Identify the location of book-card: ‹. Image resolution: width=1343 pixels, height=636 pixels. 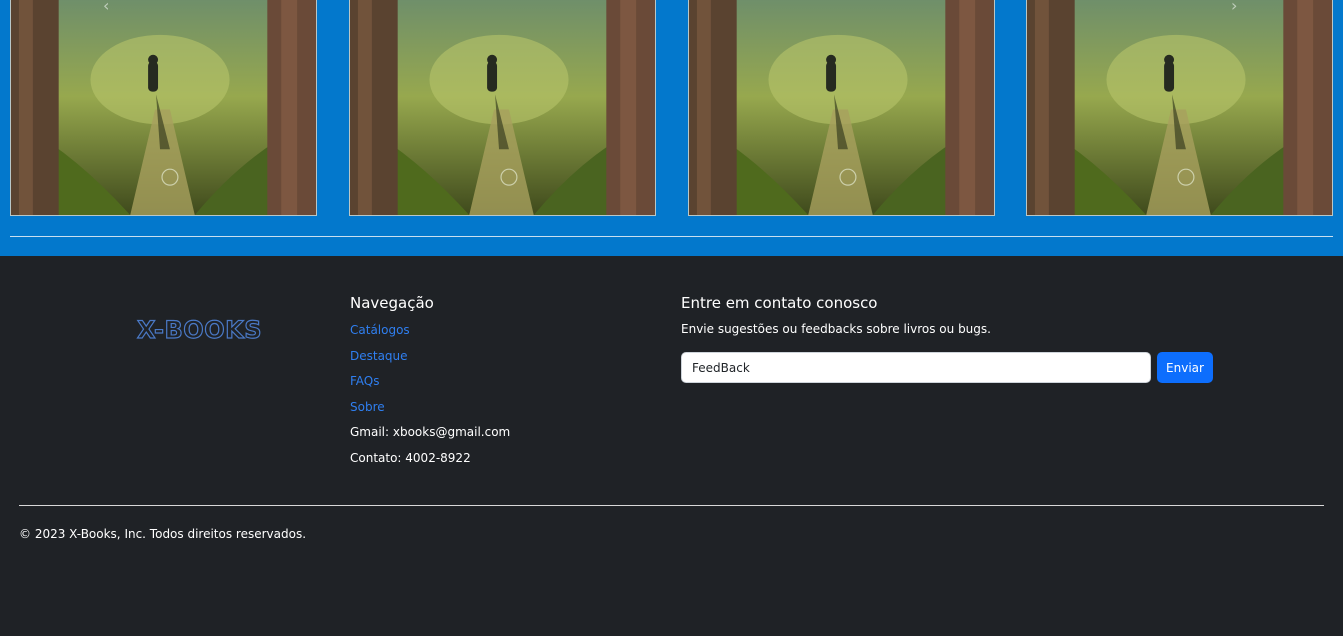
(163, 108).